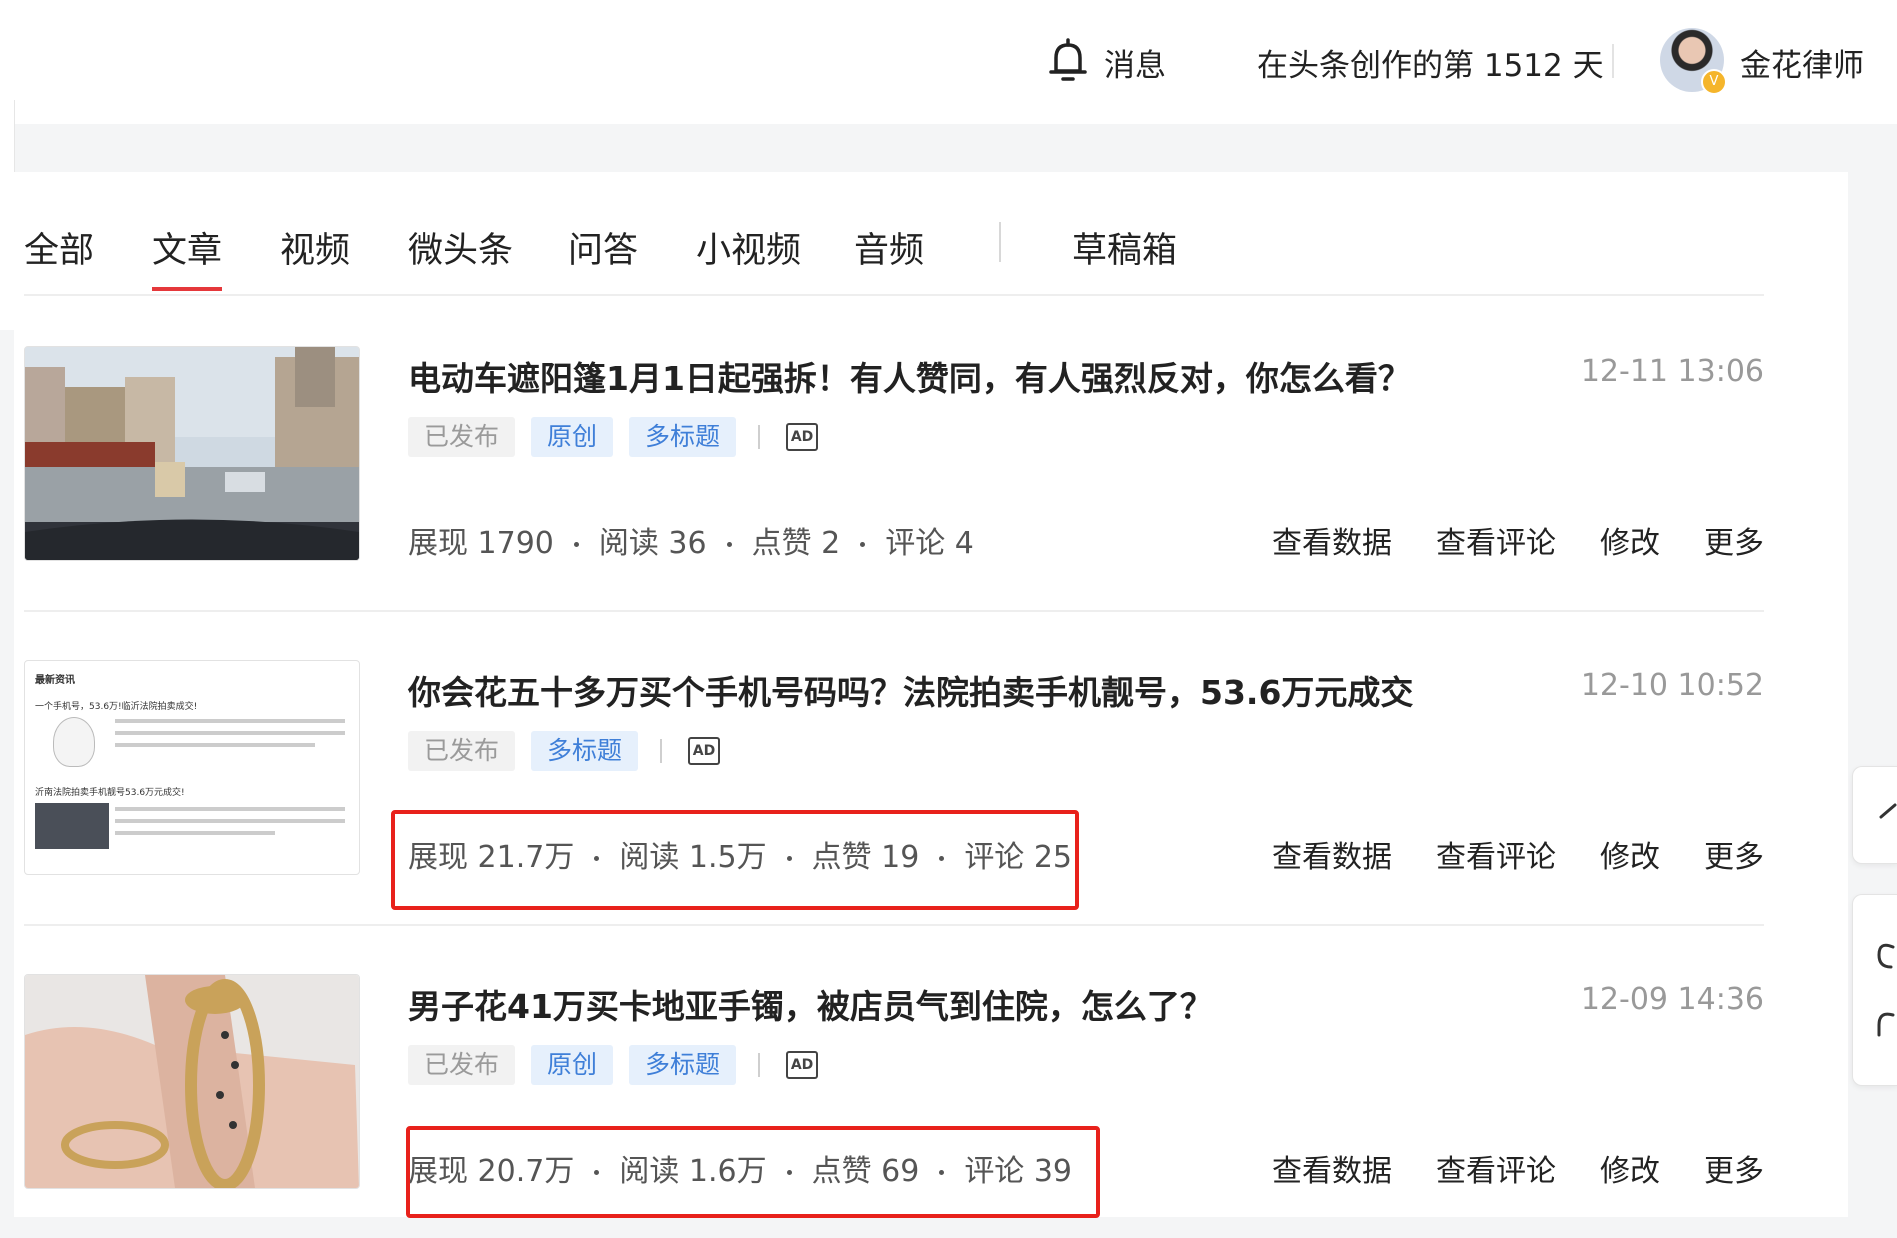 The width and height of the screenshot is (1897, 1238). Describe the element at coordinates (74, 742) in the screenshot. I see `rabbit-icon` at that location.